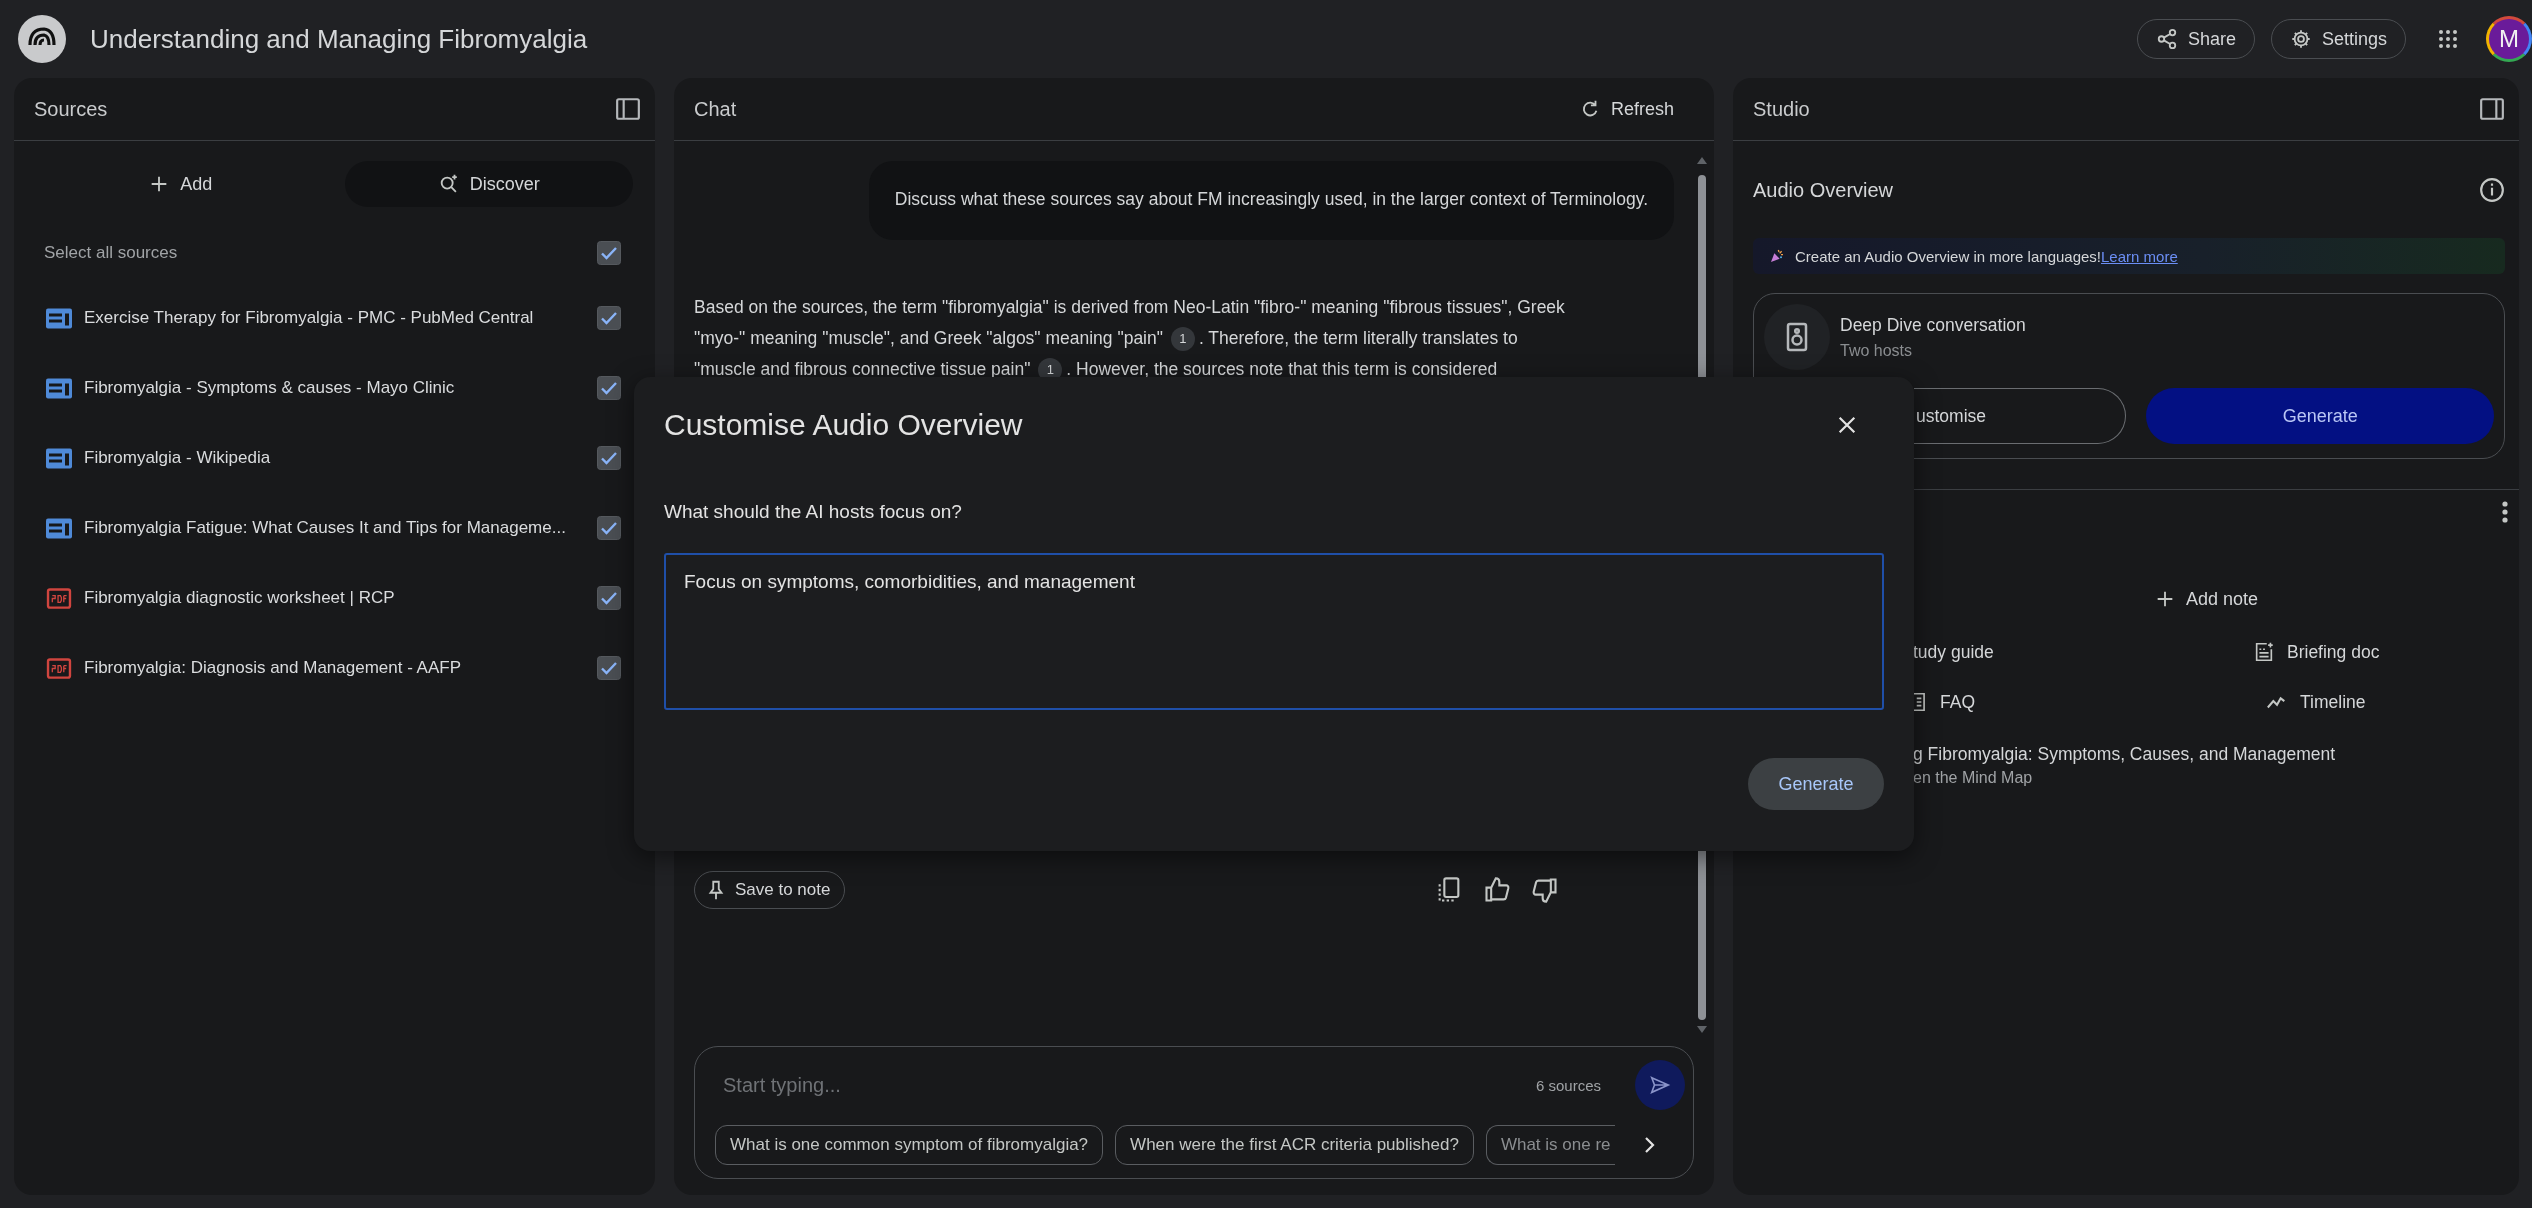 The width and height of the screenshot is (2532, 1208). What do you see at coordinates (2166, 39) in the screenshot?
I see `share-icon` at bounding box center [2166, 39].